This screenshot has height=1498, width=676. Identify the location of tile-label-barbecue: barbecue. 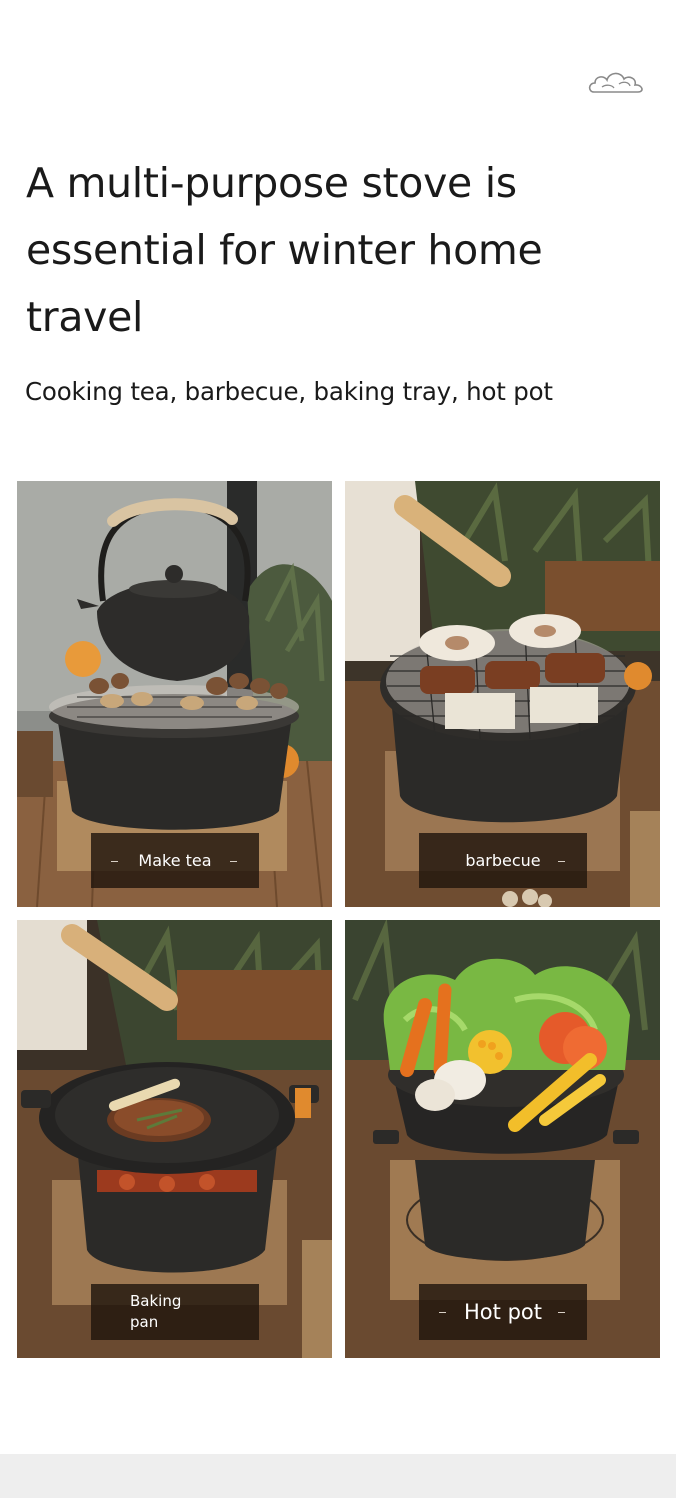
(503, 860).